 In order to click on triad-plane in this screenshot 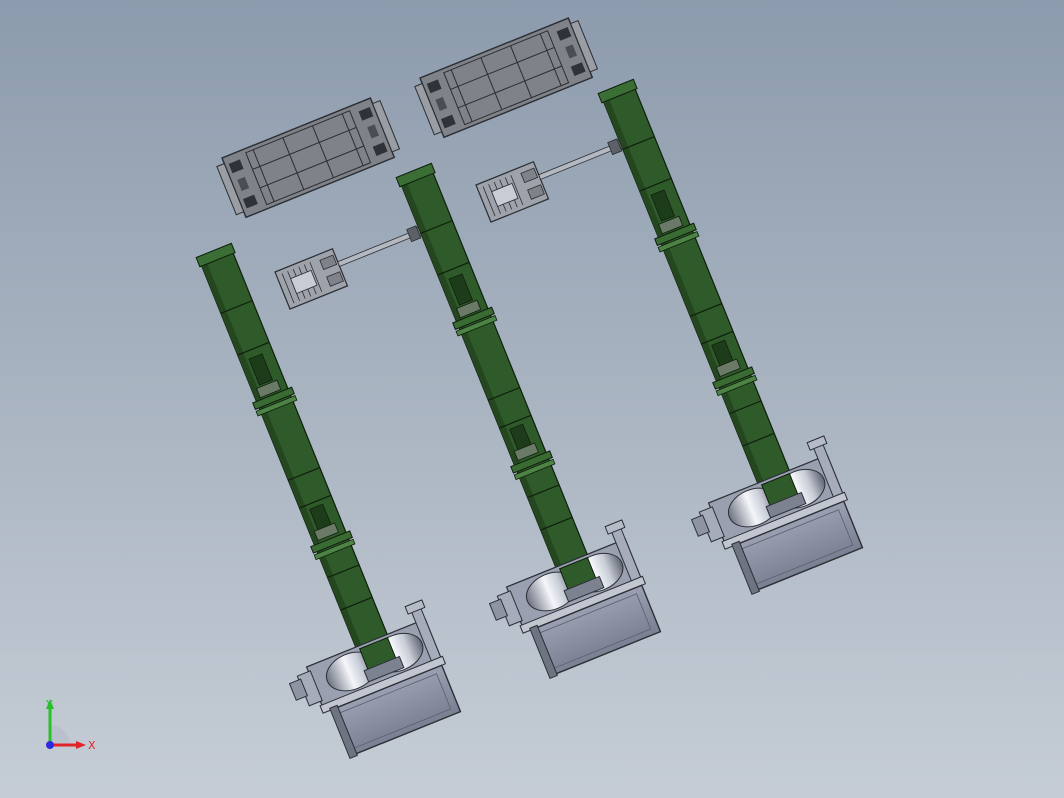, I will do `click(60, 735)`.